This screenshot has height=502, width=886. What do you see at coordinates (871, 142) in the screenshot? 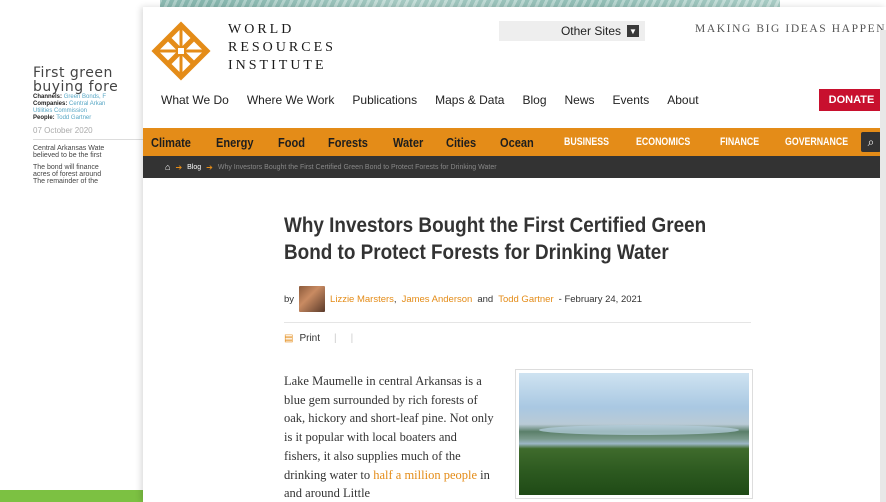
I see `search-icon: ⌕` at bounding box center [871, 142].